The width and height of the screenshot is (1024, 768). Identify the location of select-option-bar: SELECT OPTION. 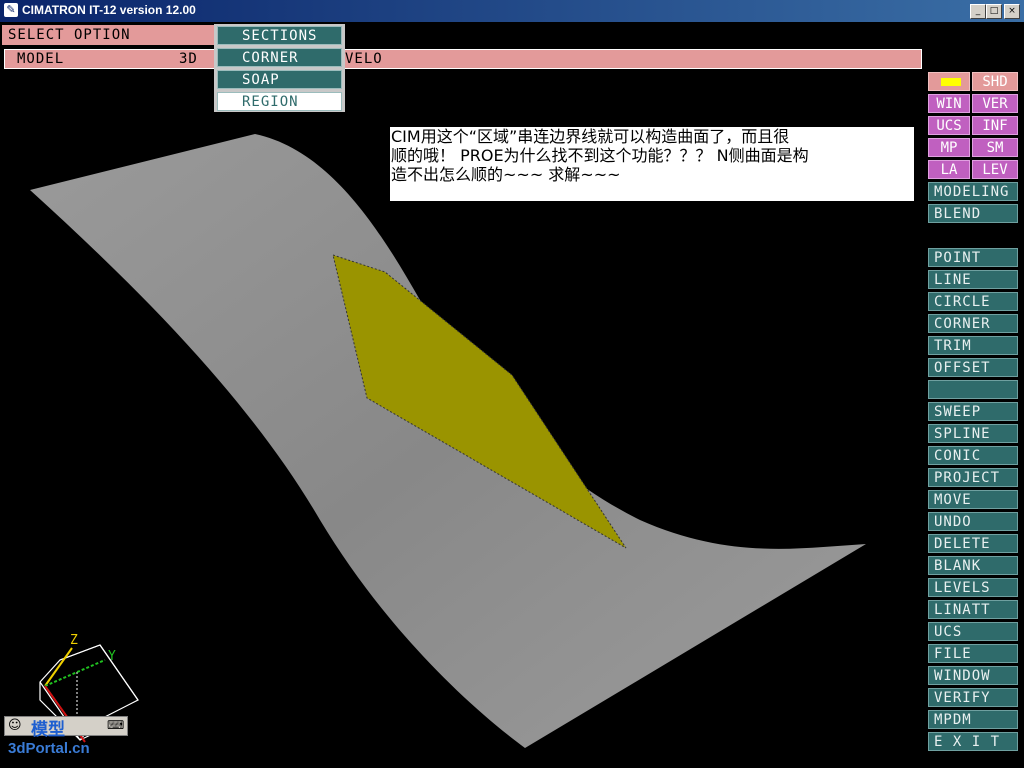
(108, 35).